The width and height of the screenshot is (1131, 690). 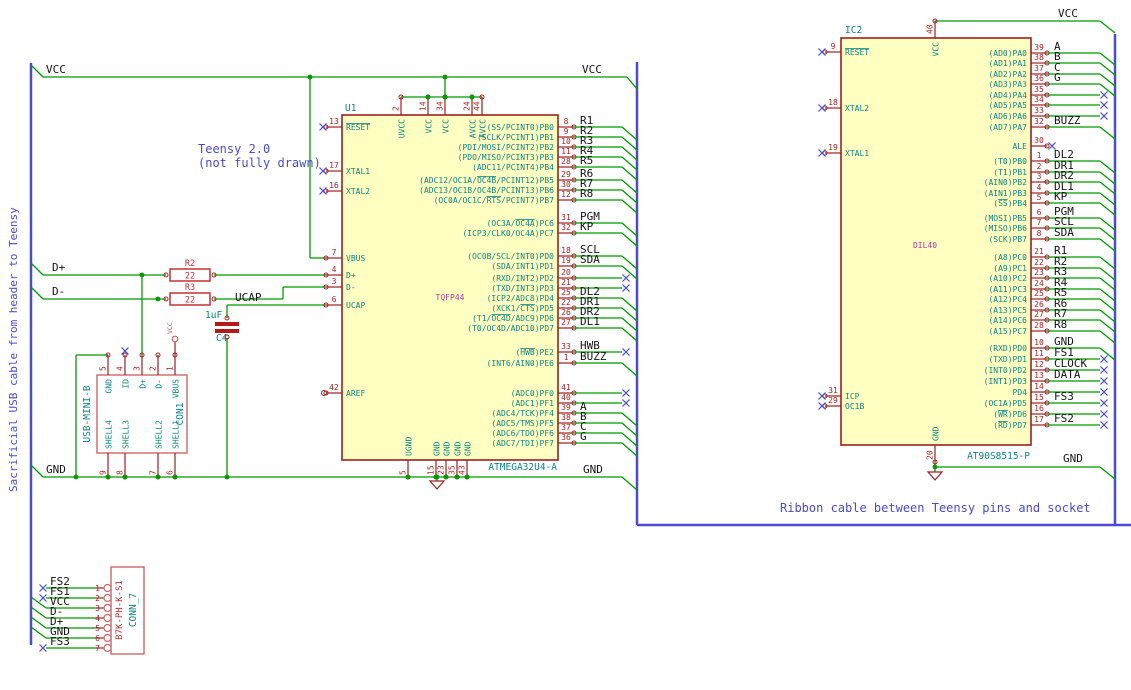 I want to click on pin-name: (OC3A/OC4A)PC6, so click(x=521, y=223).